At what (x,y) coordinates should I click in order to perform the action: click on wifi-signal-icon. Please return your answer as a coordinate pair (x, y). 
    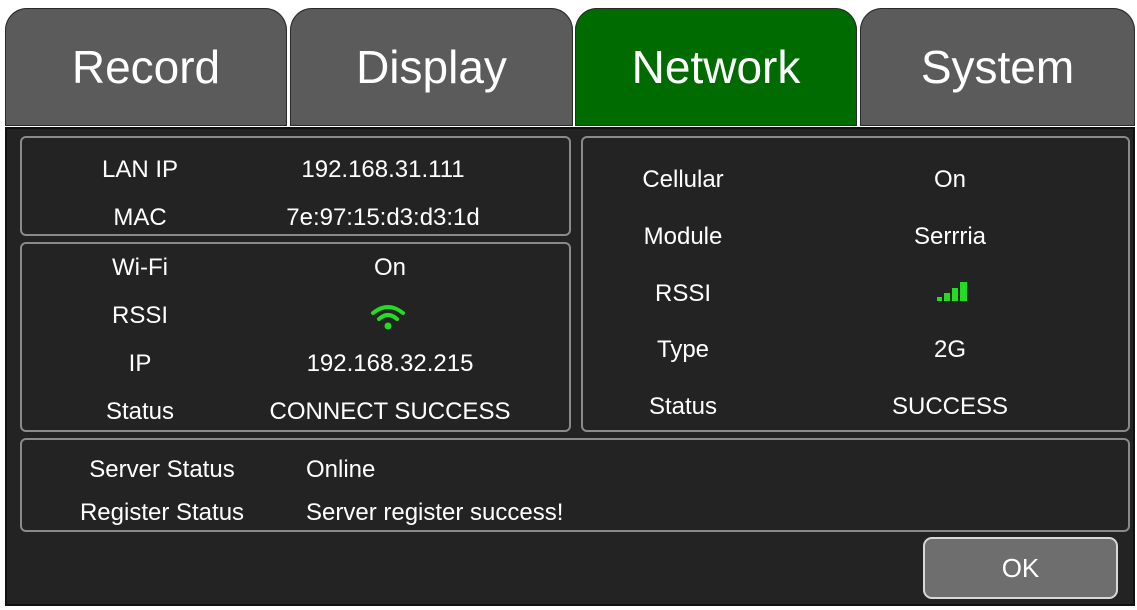
    Looking at the image, I should click on (388, 317).